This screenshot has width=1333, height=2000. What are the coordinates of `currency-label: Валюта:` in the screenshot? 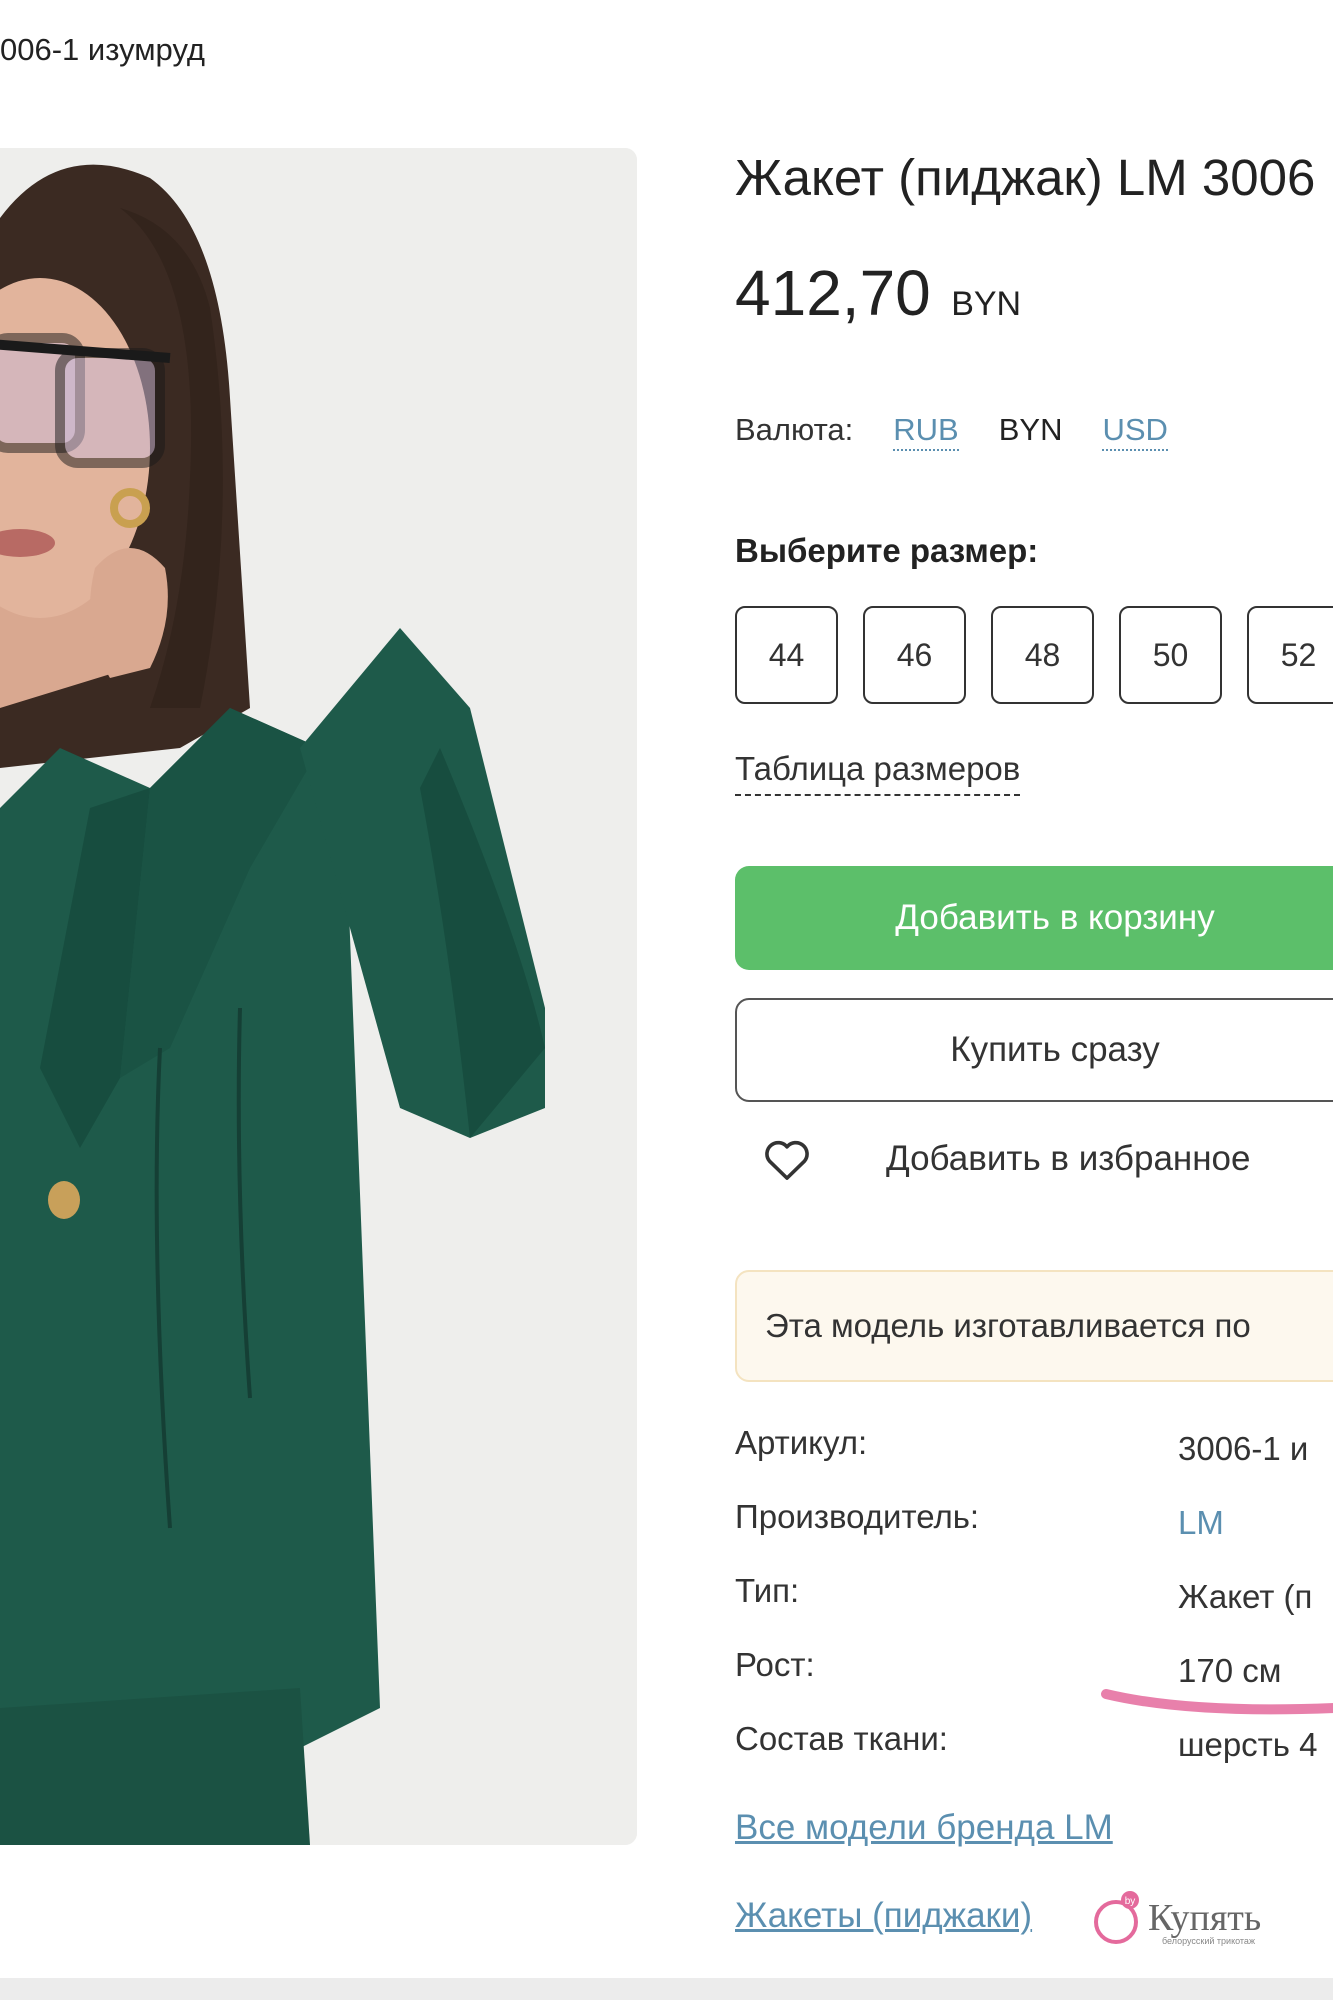 It's located at (794, 429).